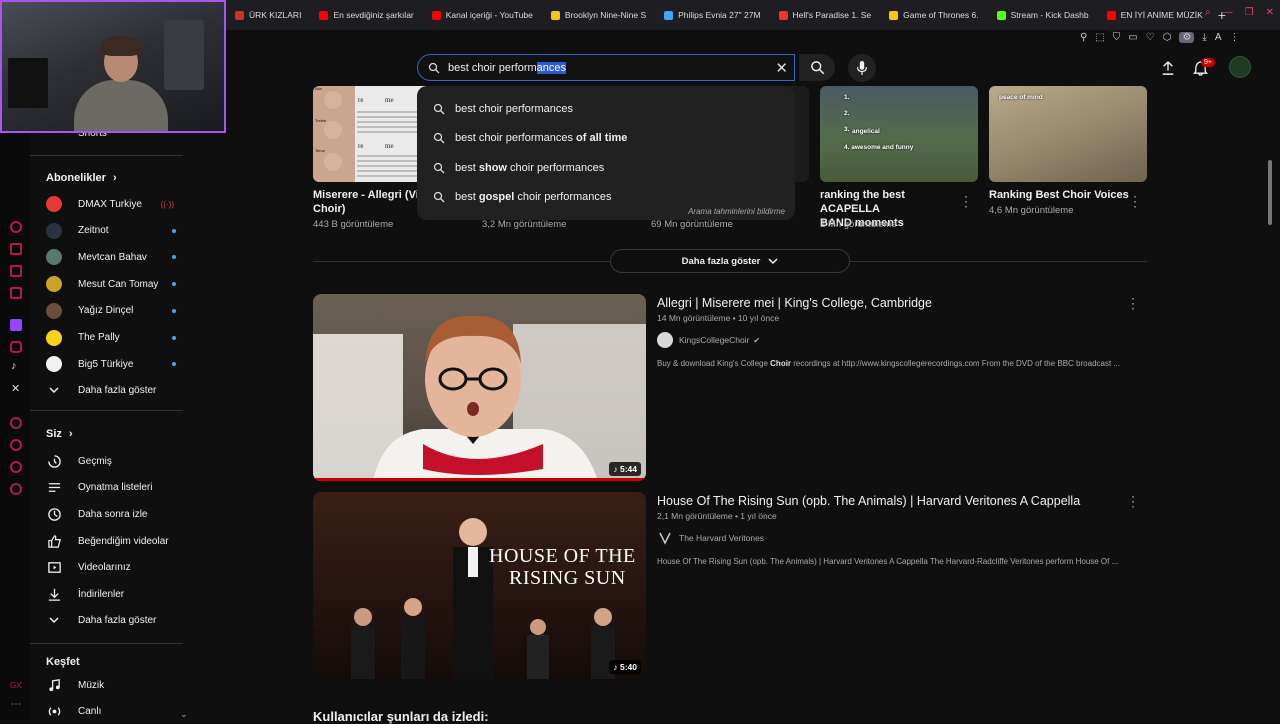 The height and width of the screenshot is (724, 1280). I want to click on menu-icon: ⋮, so click(1235, 37).